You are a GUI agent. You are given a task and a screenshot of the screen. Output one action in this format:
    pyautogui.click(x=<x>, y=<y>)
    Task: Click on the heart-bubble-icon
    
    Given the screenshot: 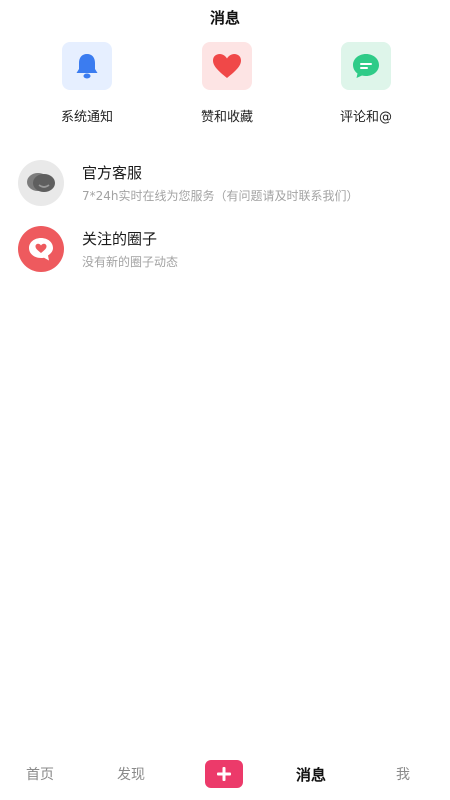 What is the action you would take?
    pyautogui.click(x=41, y=249)
    